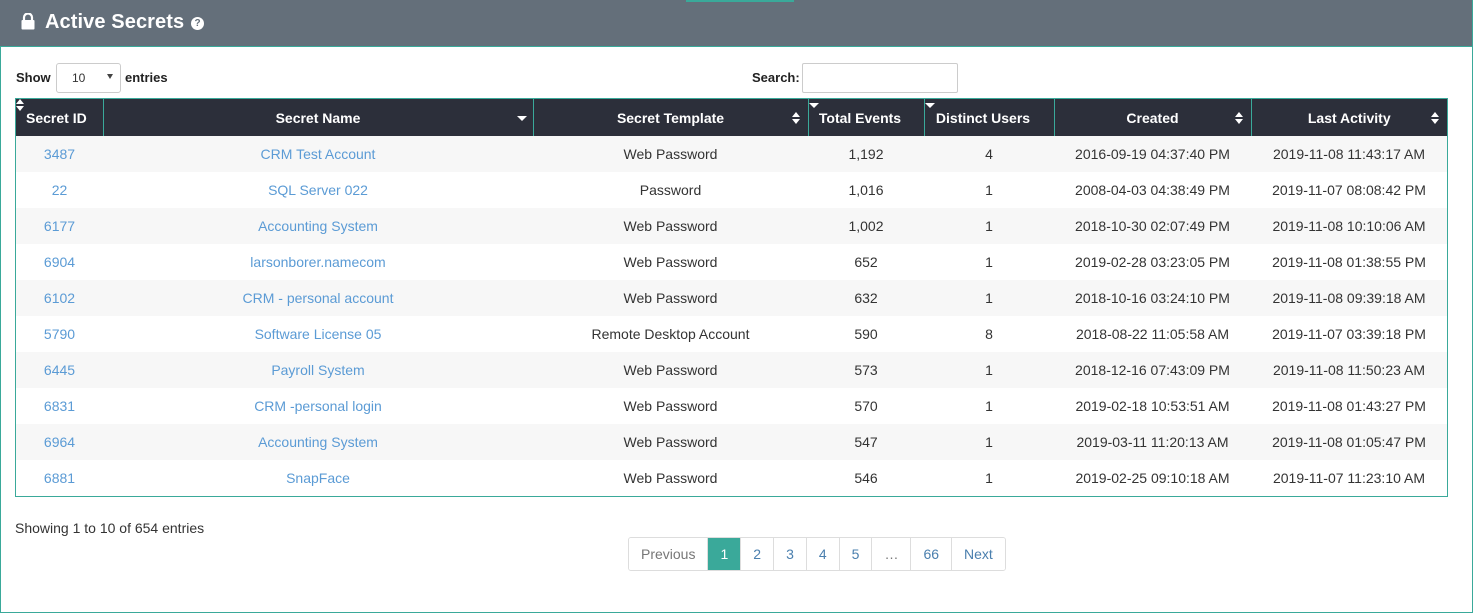  Describe the element at coordinates (1349, 298) in the screenshot. I see `cell-last-activity: 2019-11-08 09:39:18 AM` at that location.